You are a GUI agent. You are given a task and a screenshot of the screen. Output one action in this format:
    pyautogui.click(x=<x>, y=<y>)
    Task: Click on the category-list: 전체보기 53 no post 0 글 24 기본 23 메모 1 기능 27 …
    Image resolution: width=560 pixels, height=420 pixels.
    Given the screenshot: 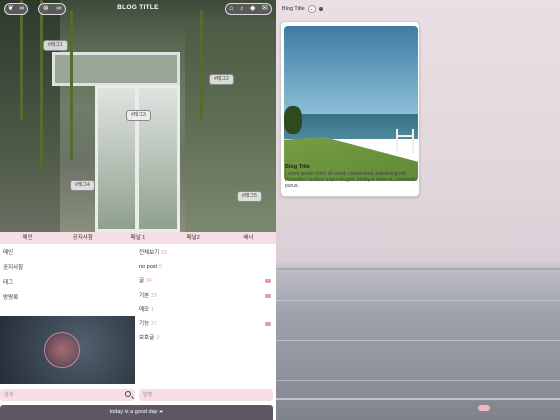 What is the action you would take?
    pyautogui.click(x=206, y=295)
    